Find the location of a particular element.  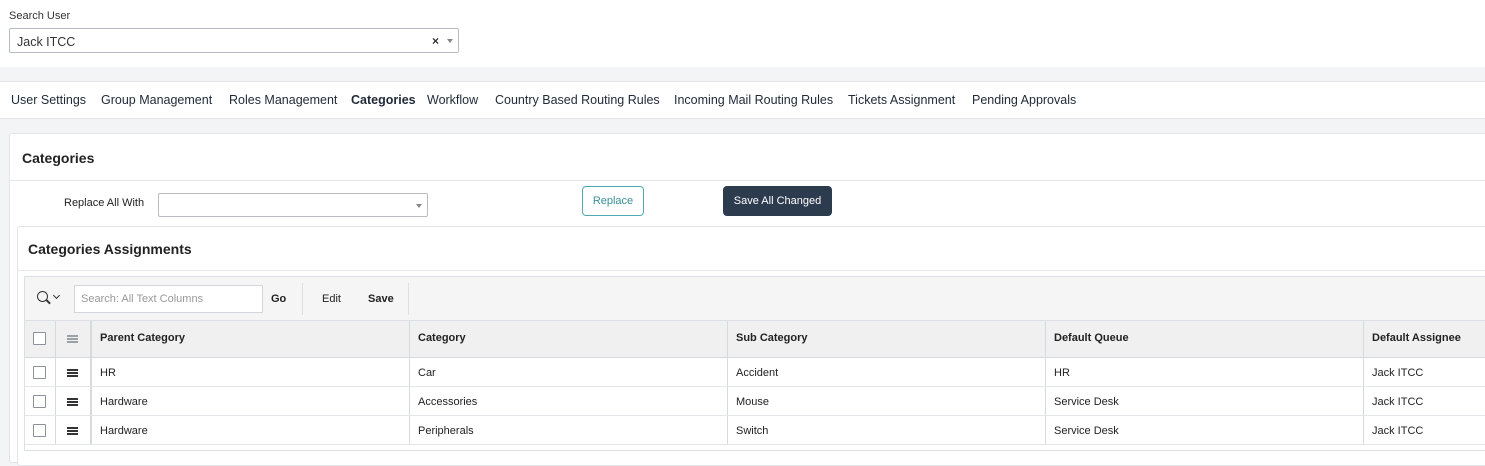

select-all-checkbox is located at coordinates (39, 338).